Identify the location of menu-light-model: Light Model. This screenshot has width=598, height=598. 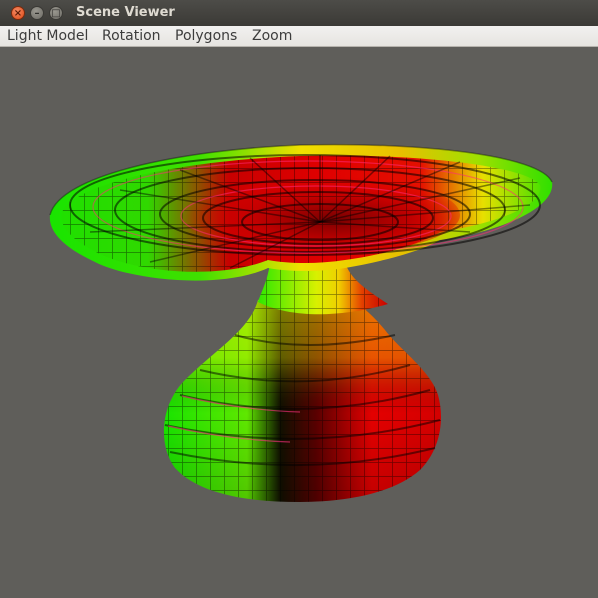
(47, 36).